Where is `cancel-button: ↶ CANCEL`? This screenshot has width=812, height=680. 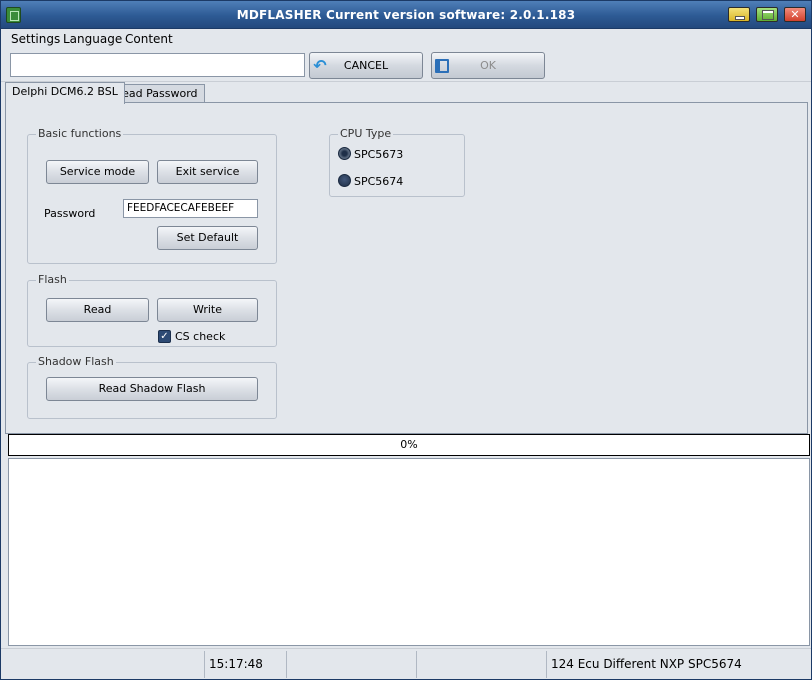
cancel-button: ↶ CANCEL is located at coordinates (366, 65).